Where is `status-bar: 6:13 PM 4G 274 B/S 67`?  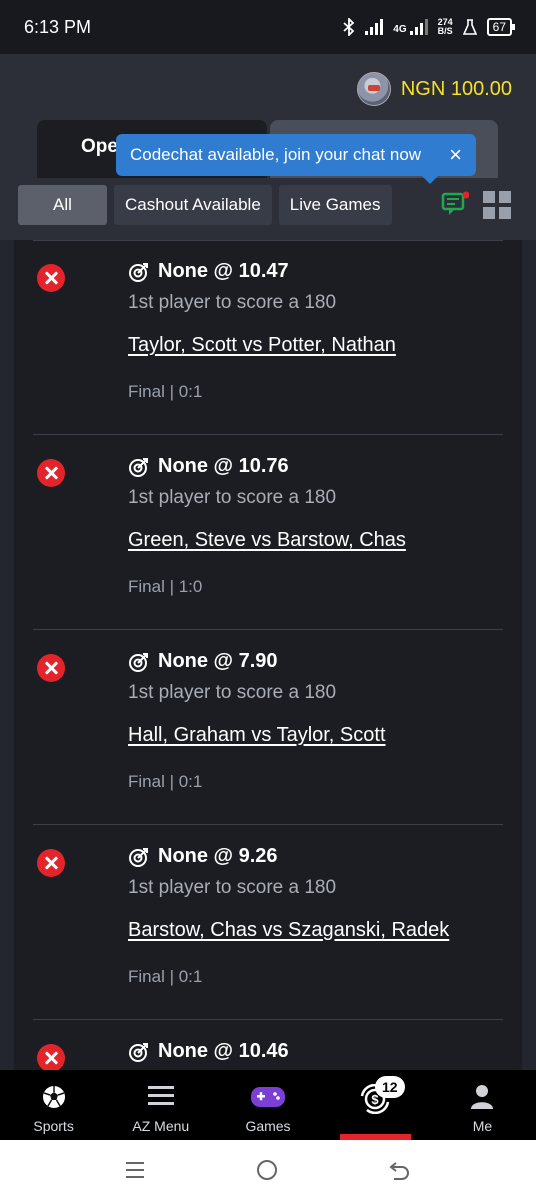
status-bar: 6:13 PM 4G 274 B/S 67 is located at coordinates (268, 27).